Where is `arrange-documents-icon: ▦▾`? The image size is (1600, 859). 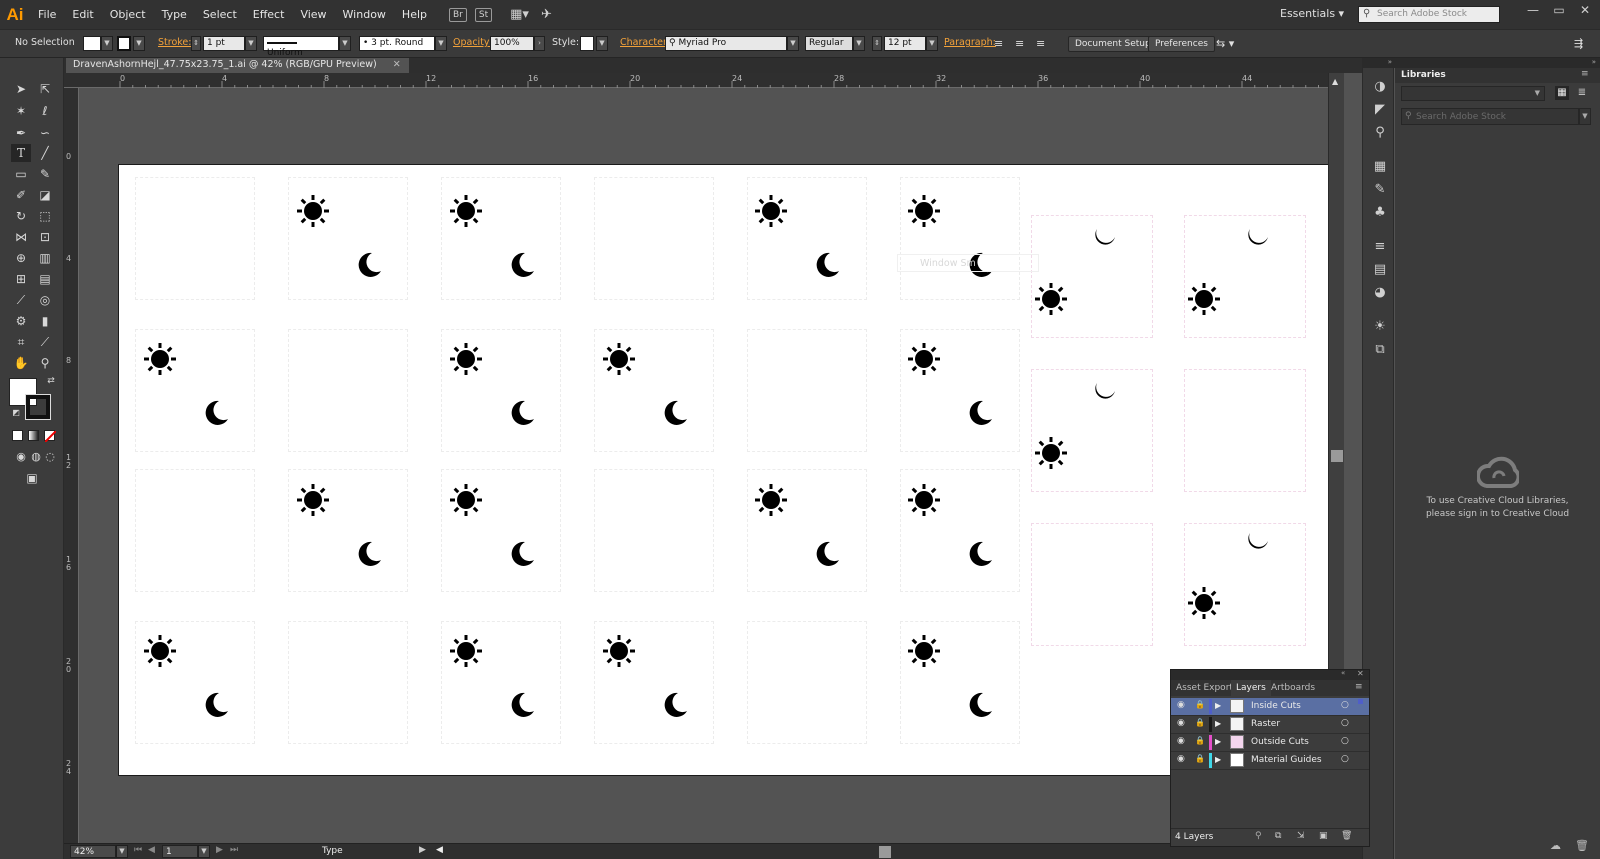
arrange-documents-icon: ▦▾ is located at coordinates (519, 14).